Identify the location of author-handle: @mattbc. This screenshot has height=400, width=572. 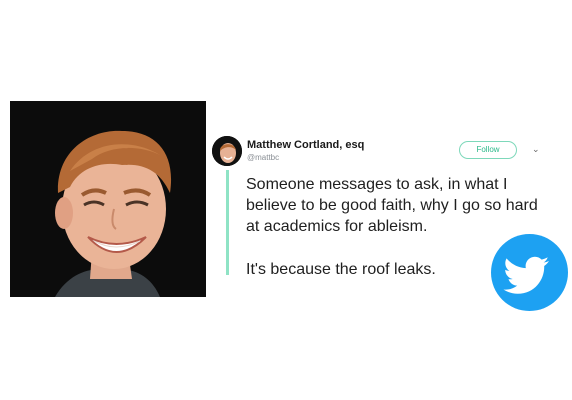
(263, 157).